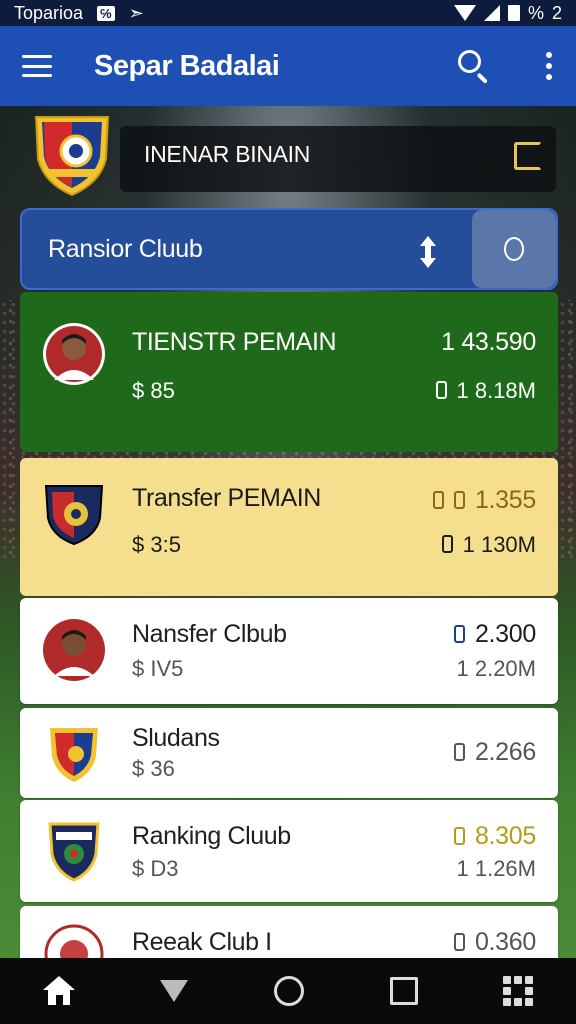 This screenshot has height=1024, width=576. I want to click on list-item: Reeak Club I 0.360, so click(289, 932).